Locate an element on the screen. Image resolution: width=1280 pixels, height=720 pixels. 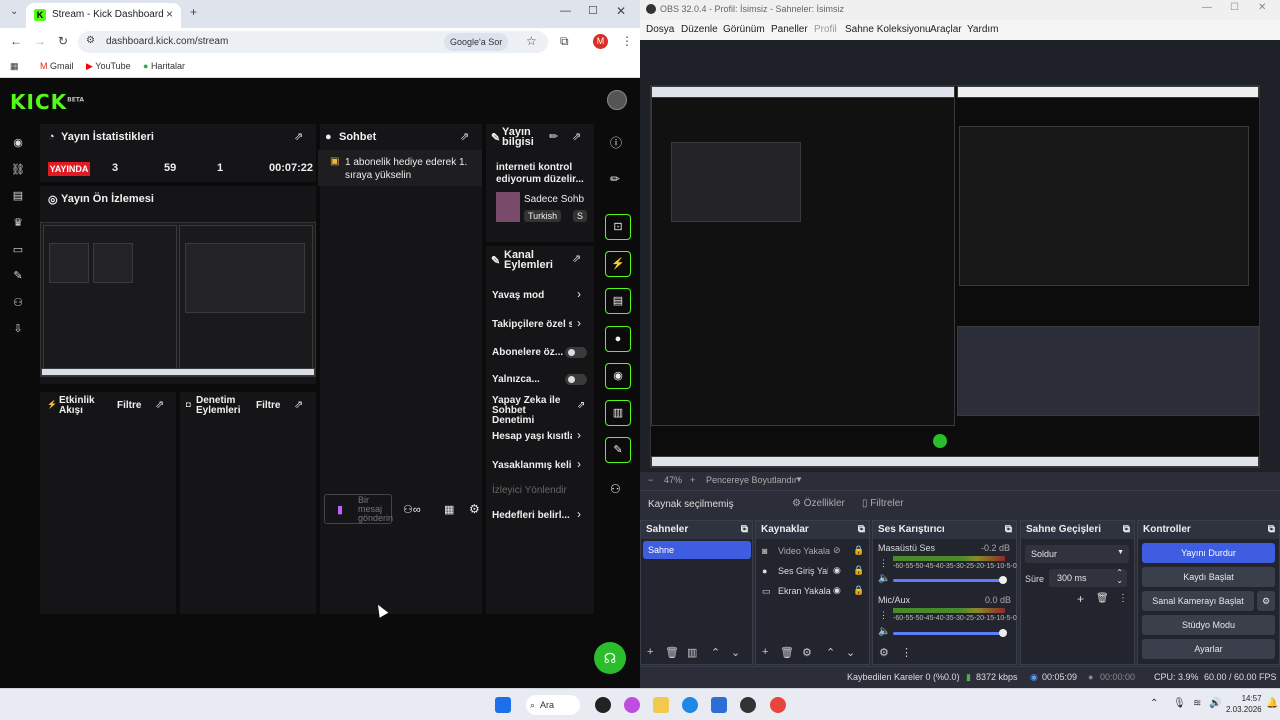
volume-icon: 🔊 is located at coordinates (1215, 703).